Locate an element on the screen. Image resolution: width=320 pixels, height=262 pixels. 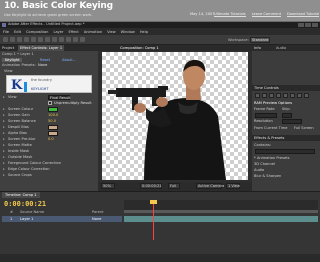
prop-view-dropdown: Final Result is located at coordinates (59, 97).